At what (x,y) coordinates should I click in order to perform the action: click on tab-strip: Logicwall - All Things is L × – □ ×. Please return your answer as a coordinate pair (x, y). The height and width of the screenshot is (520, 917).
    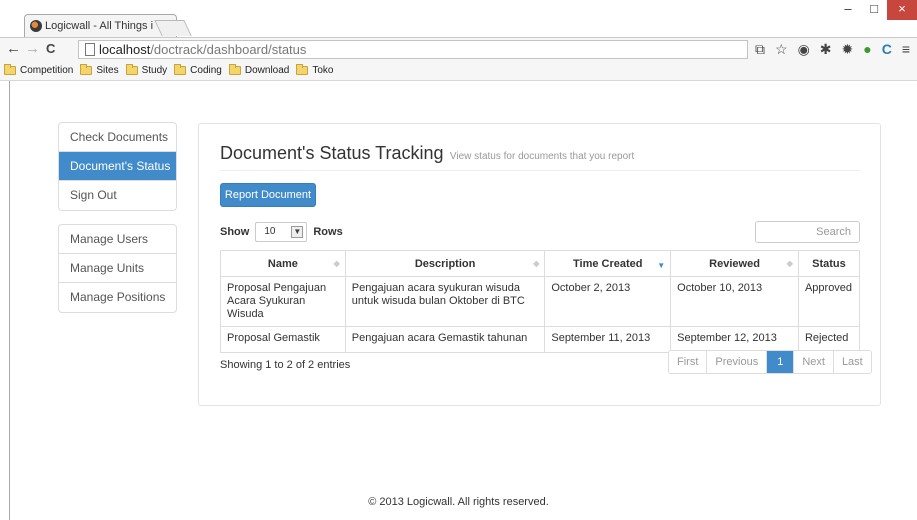
    Looking at the image, I should click on (458, 19).